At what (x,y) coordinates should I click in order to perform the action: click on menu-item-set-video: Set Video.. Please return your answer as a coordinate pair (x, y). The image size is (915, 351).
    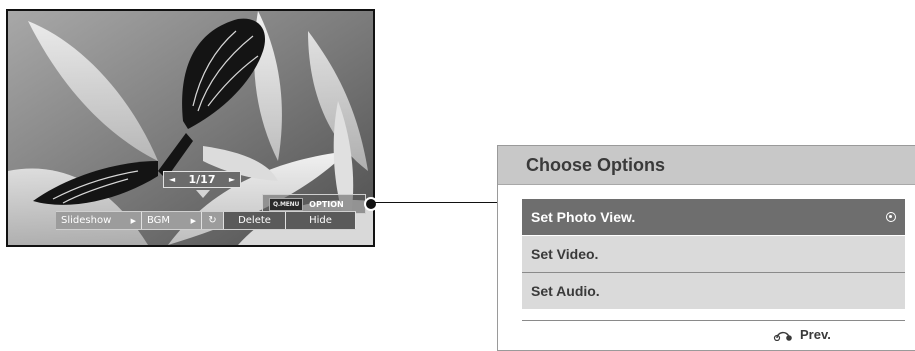
    Looking at the image, I should click on (713, 254).